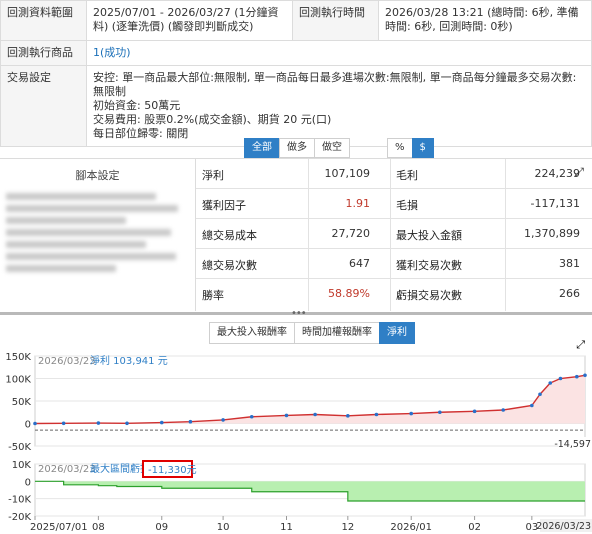 The image size is (592, 534). Describe the element at coordinates (394, 174) in the screenshot. I see `stats-row: 淨利 107,109 毛利 224,239` at that location.